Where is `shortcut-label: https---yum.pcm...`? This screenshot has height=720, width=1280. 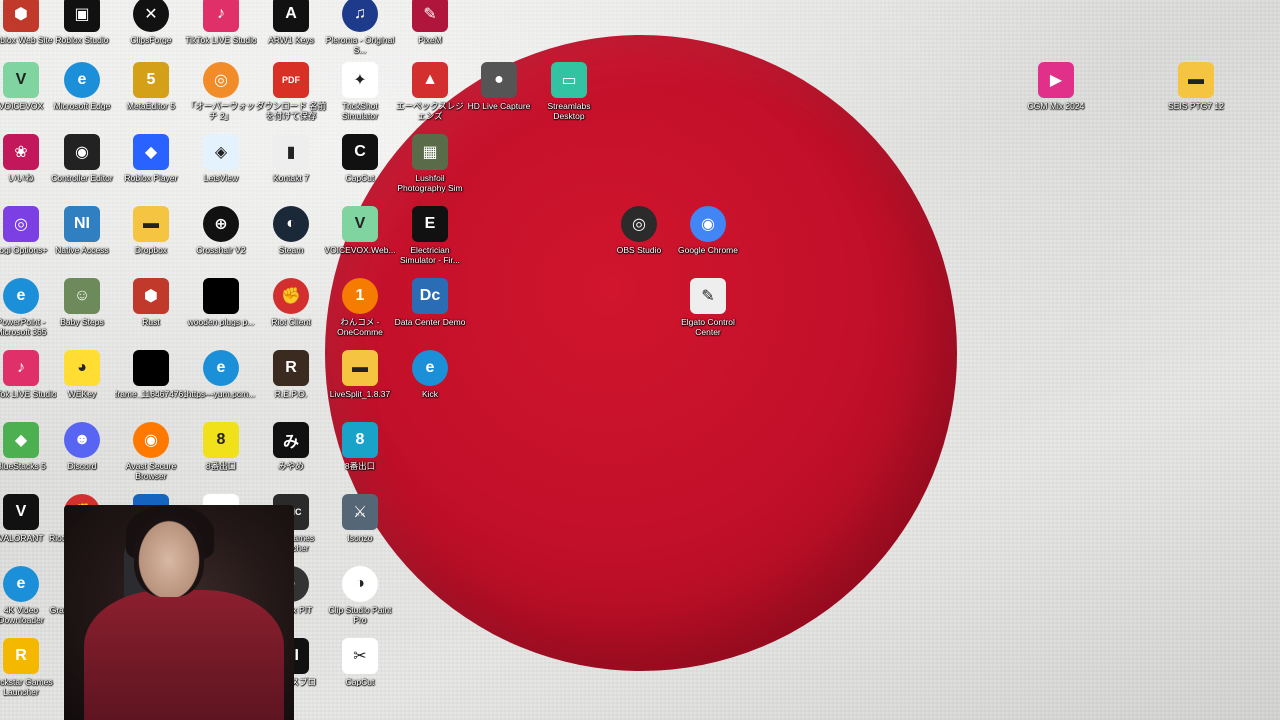
shortcut-label: https---yum.pcm... is located at coordinates (221, 394).